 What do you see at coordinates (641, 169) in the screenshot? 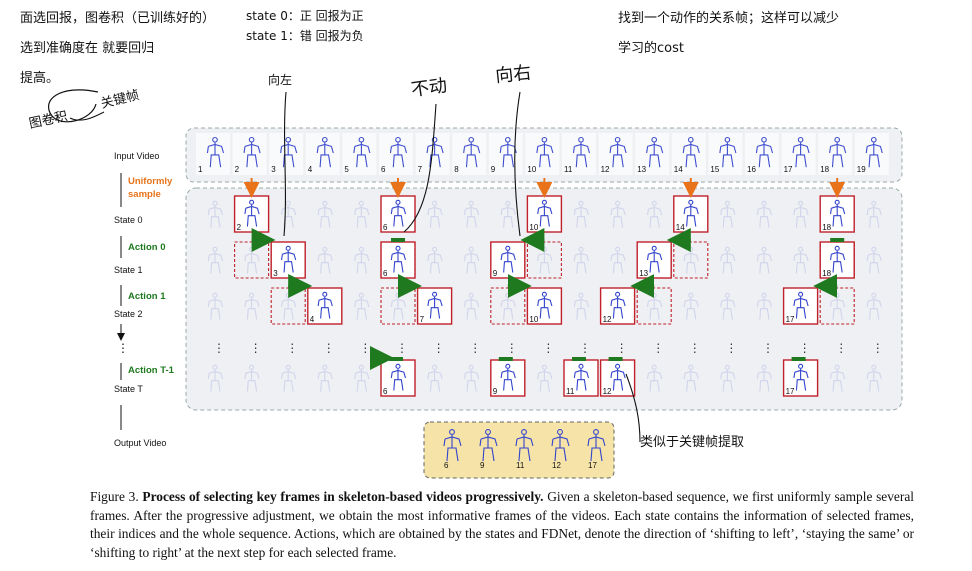
I see `input-frame-index: 13` at bounding box center [641, 169].